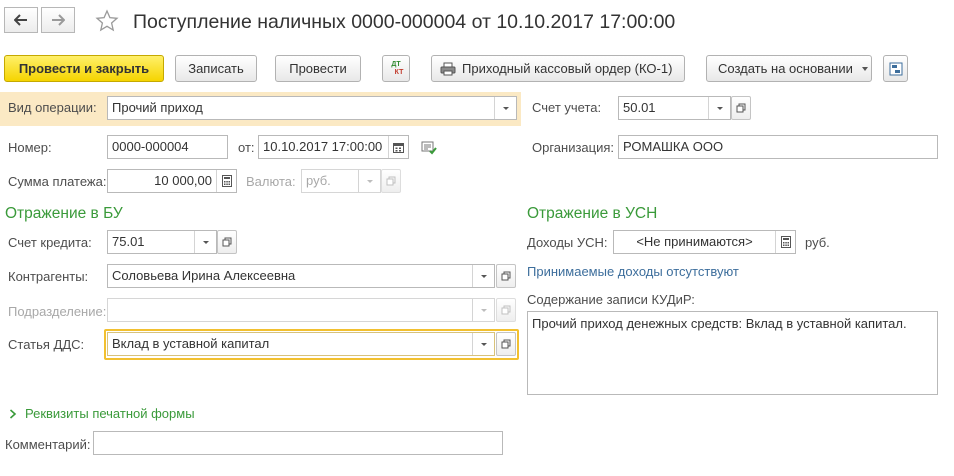 Image resolution: width=954 pixels, height=476 pixels. Describe the element at coordinates (191, 343) in the screenshot. I see `dds-value: Вклад в уставной капитал` at that location.